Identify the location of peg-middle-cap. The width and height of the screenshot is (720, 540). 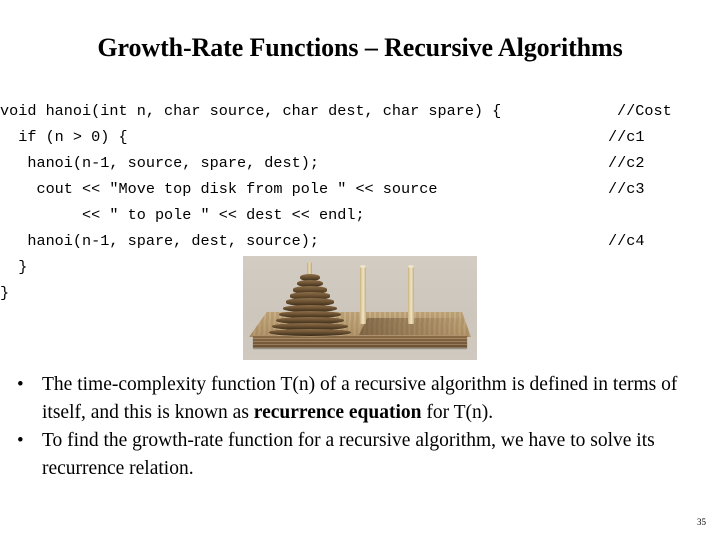
(363, 266).